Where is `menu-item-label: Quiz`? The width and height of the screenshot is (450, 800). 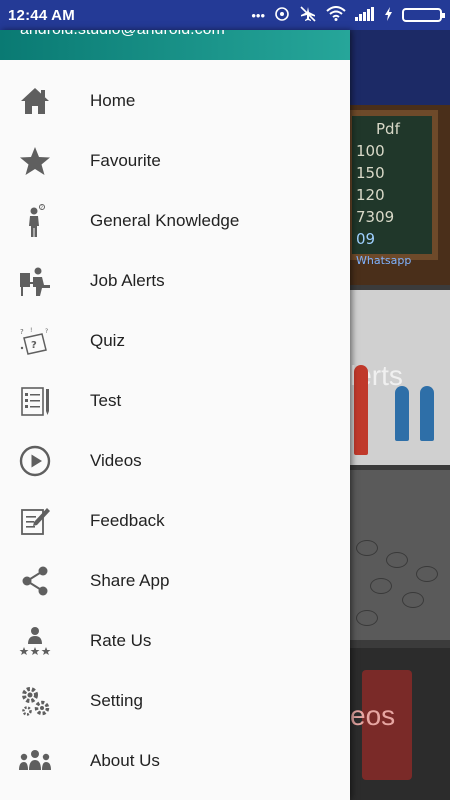 menu-item-label: Quiz is located at coordinates (107, 340).